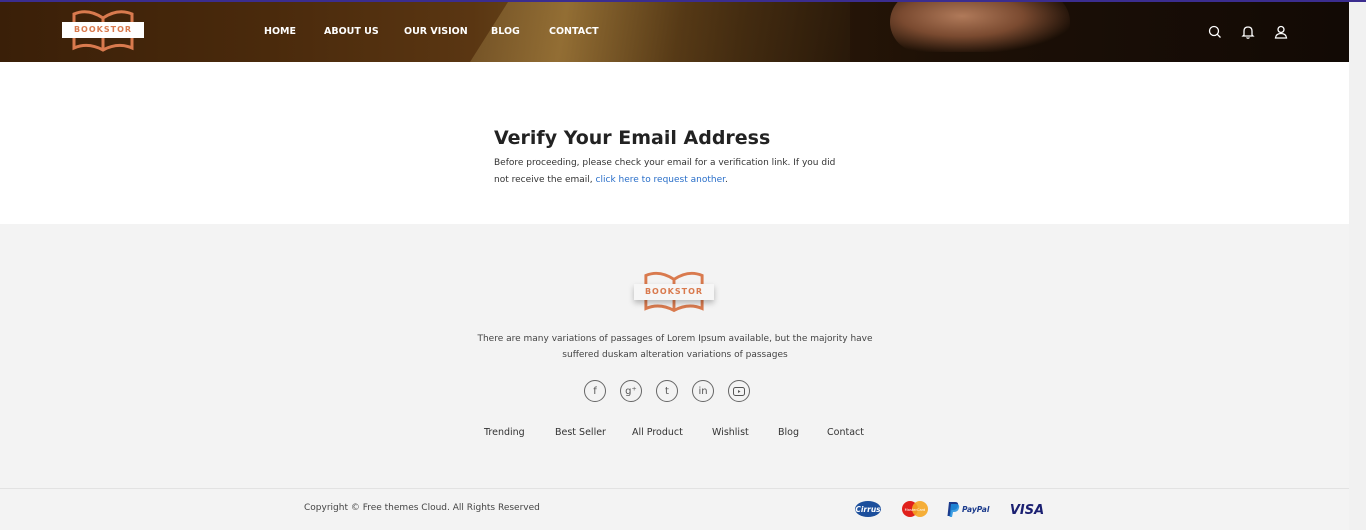 This screenshot has width=1366, height=530. What do you see at coordinates (730, 432) in the screenshot?
I see `footer-link-wishlist: Wishlist` at bounding box center [730, 432].